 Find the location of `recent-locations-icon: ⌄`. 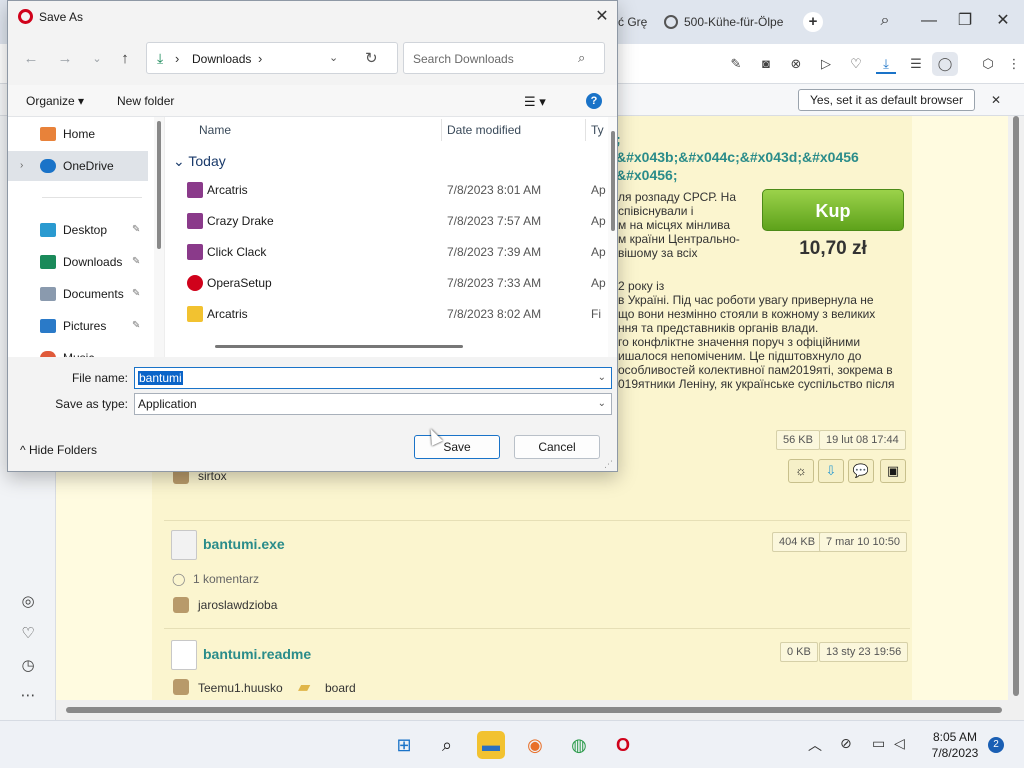

recent-locations-icon: ⌄ is located at coordinates (97, 59).